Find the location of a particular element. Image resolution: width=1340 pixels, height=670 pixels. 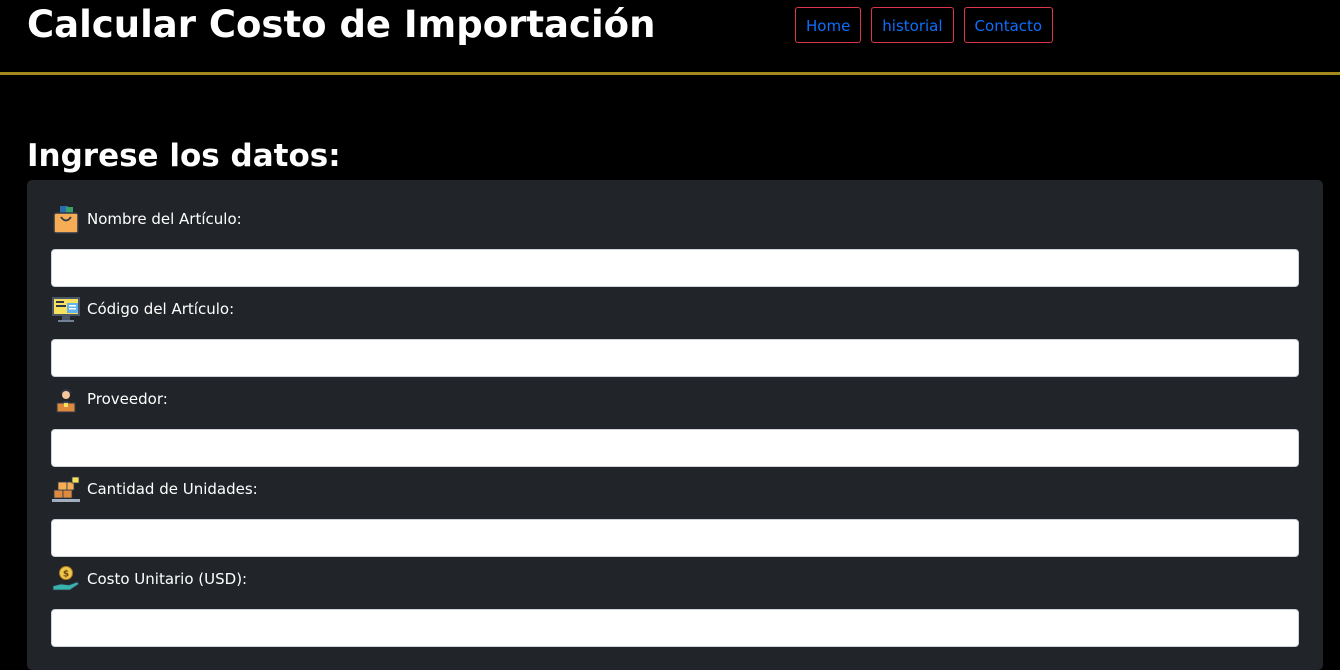

page-title: Calcular Costo de Importación is located at coordinates (341, 24).